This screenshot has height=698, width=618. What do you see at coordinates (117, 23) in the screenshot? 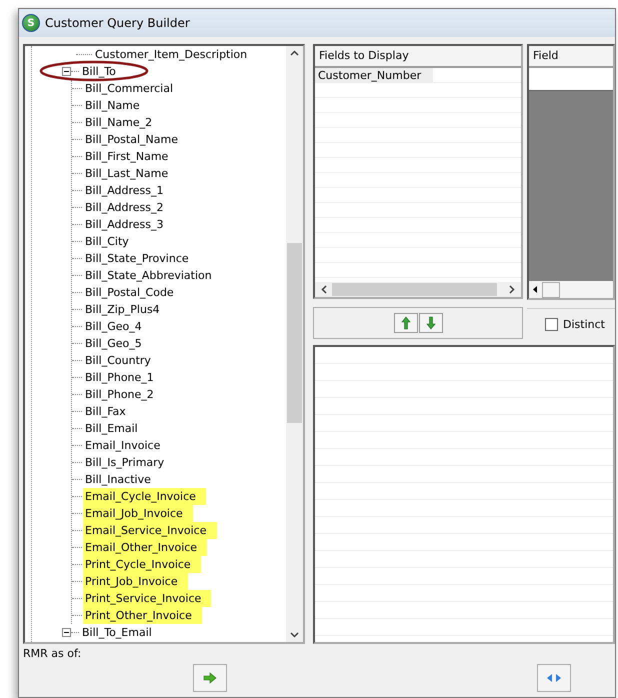
I see `window-title: Customer Query Builder` at bounding box center [117, 23].